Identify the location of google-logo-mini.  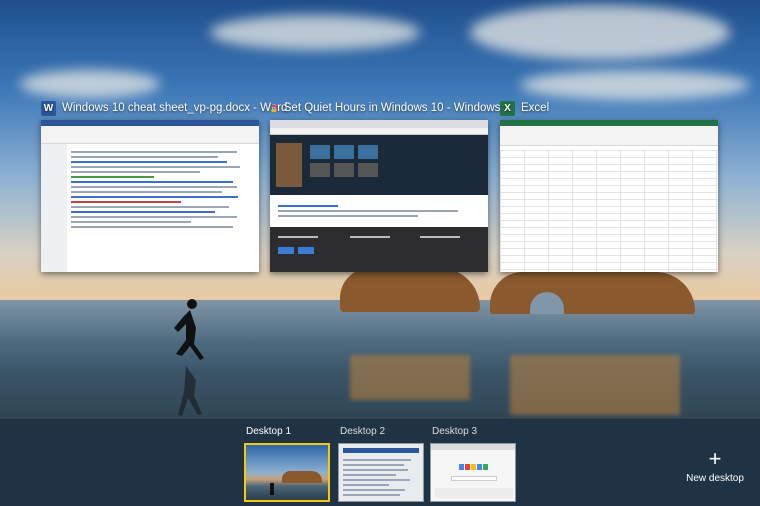
(473, 467).